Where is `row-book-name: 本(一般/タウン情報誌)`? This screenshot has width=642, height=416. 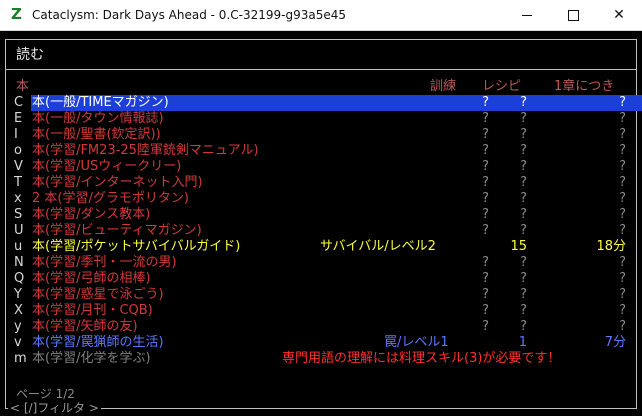
row-book-name: 本(一般/タウン情報誌) is located at coordinates (98, 118).